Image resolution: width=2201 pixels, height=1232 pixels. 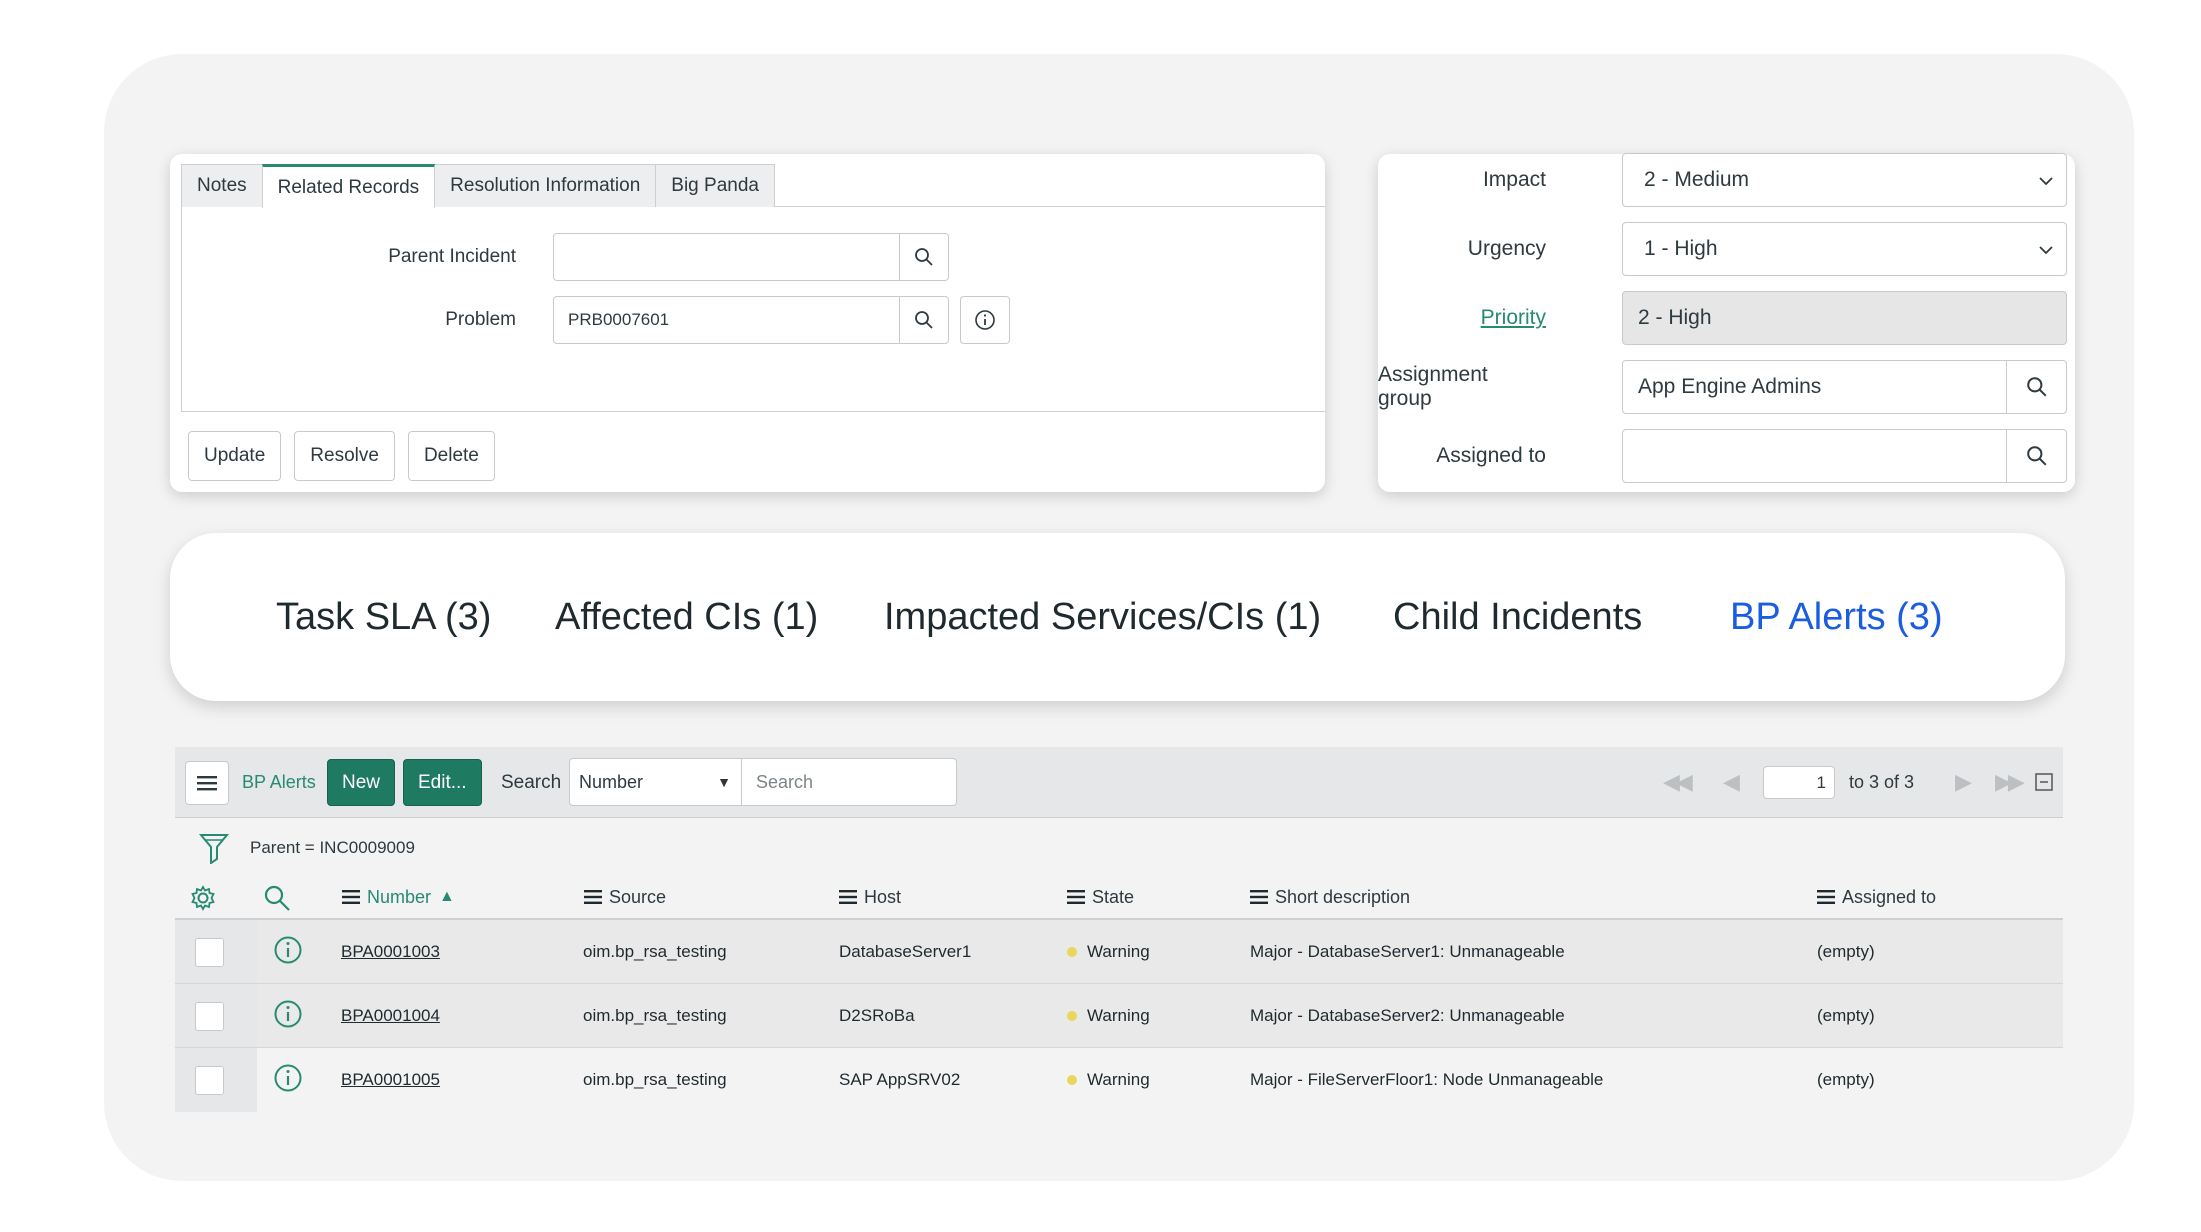 What do you see at coordinates (905, 951) in the screenshot?
I see `row-host: DatabaseServer1` at bounding box center [905, 951].